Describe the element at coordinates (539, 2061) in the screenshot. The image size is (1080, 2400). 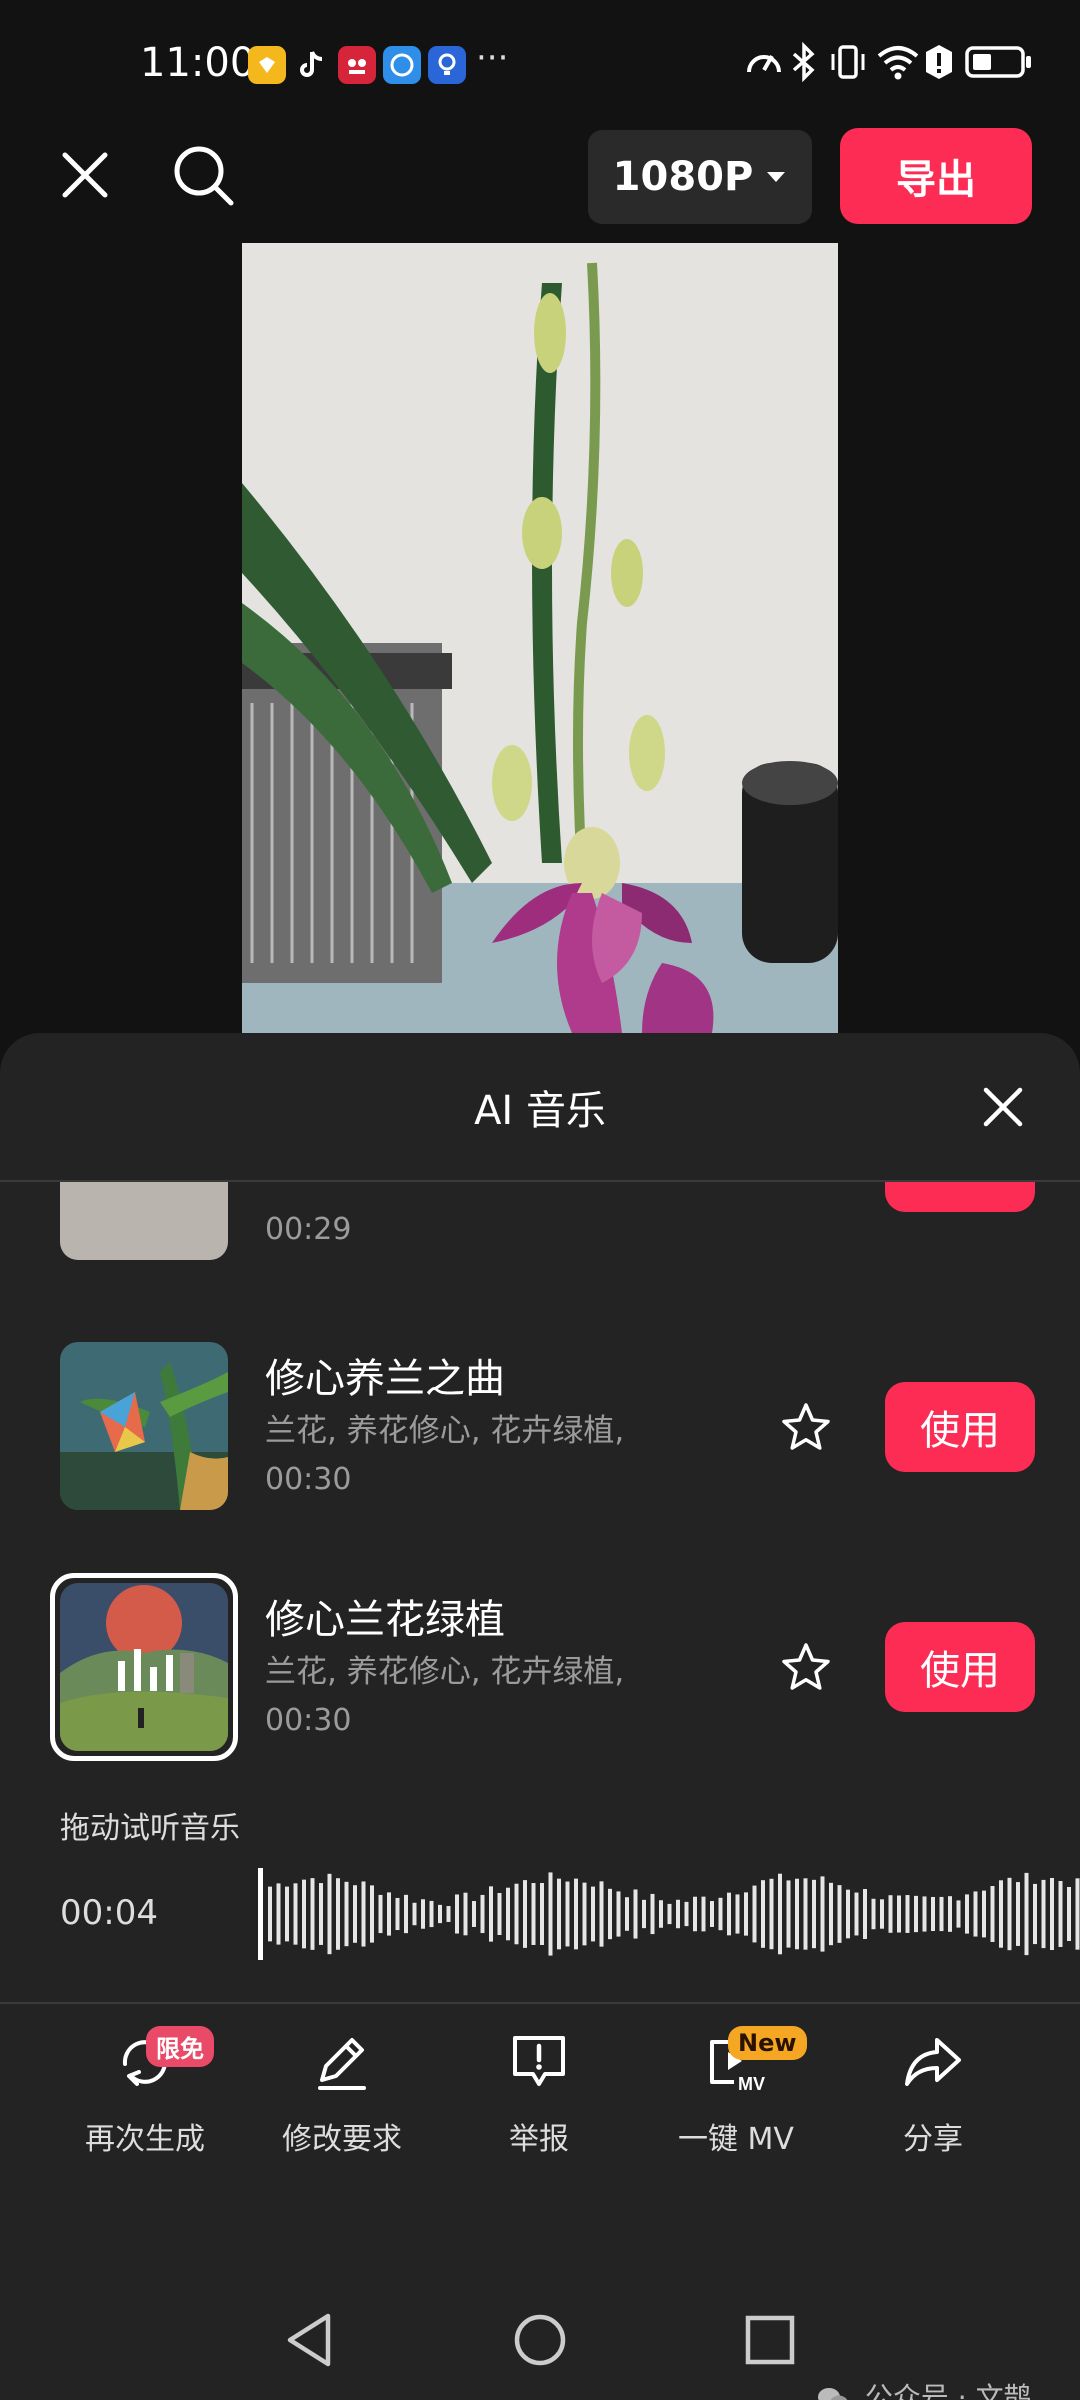
I see `report-icon` at that location.